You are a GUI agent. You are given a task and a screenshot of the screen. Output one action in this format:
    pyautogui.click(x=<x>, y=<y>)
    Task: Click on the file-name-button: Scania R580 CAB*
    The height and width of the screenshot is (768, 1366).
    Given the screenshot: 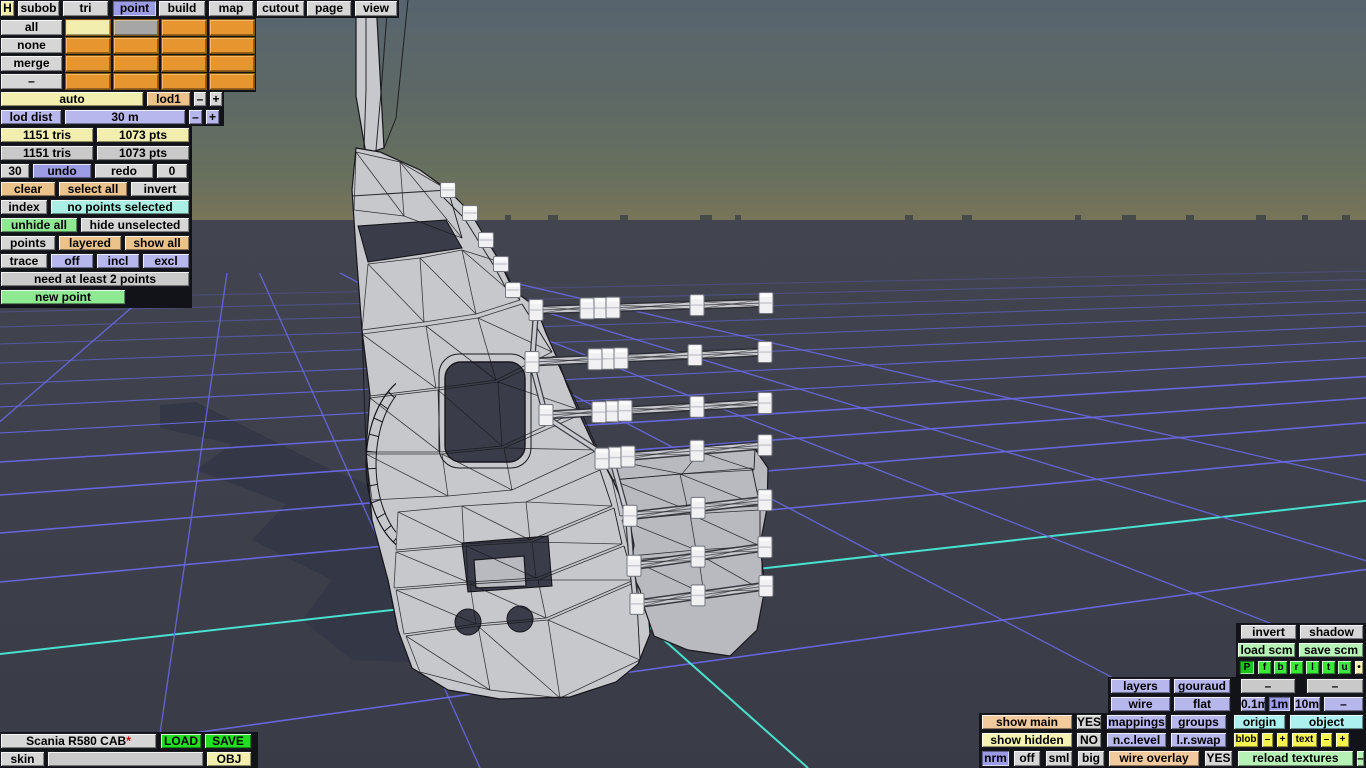 What is the action you would take?
    pyautogui.click(x=78, y=741)
    